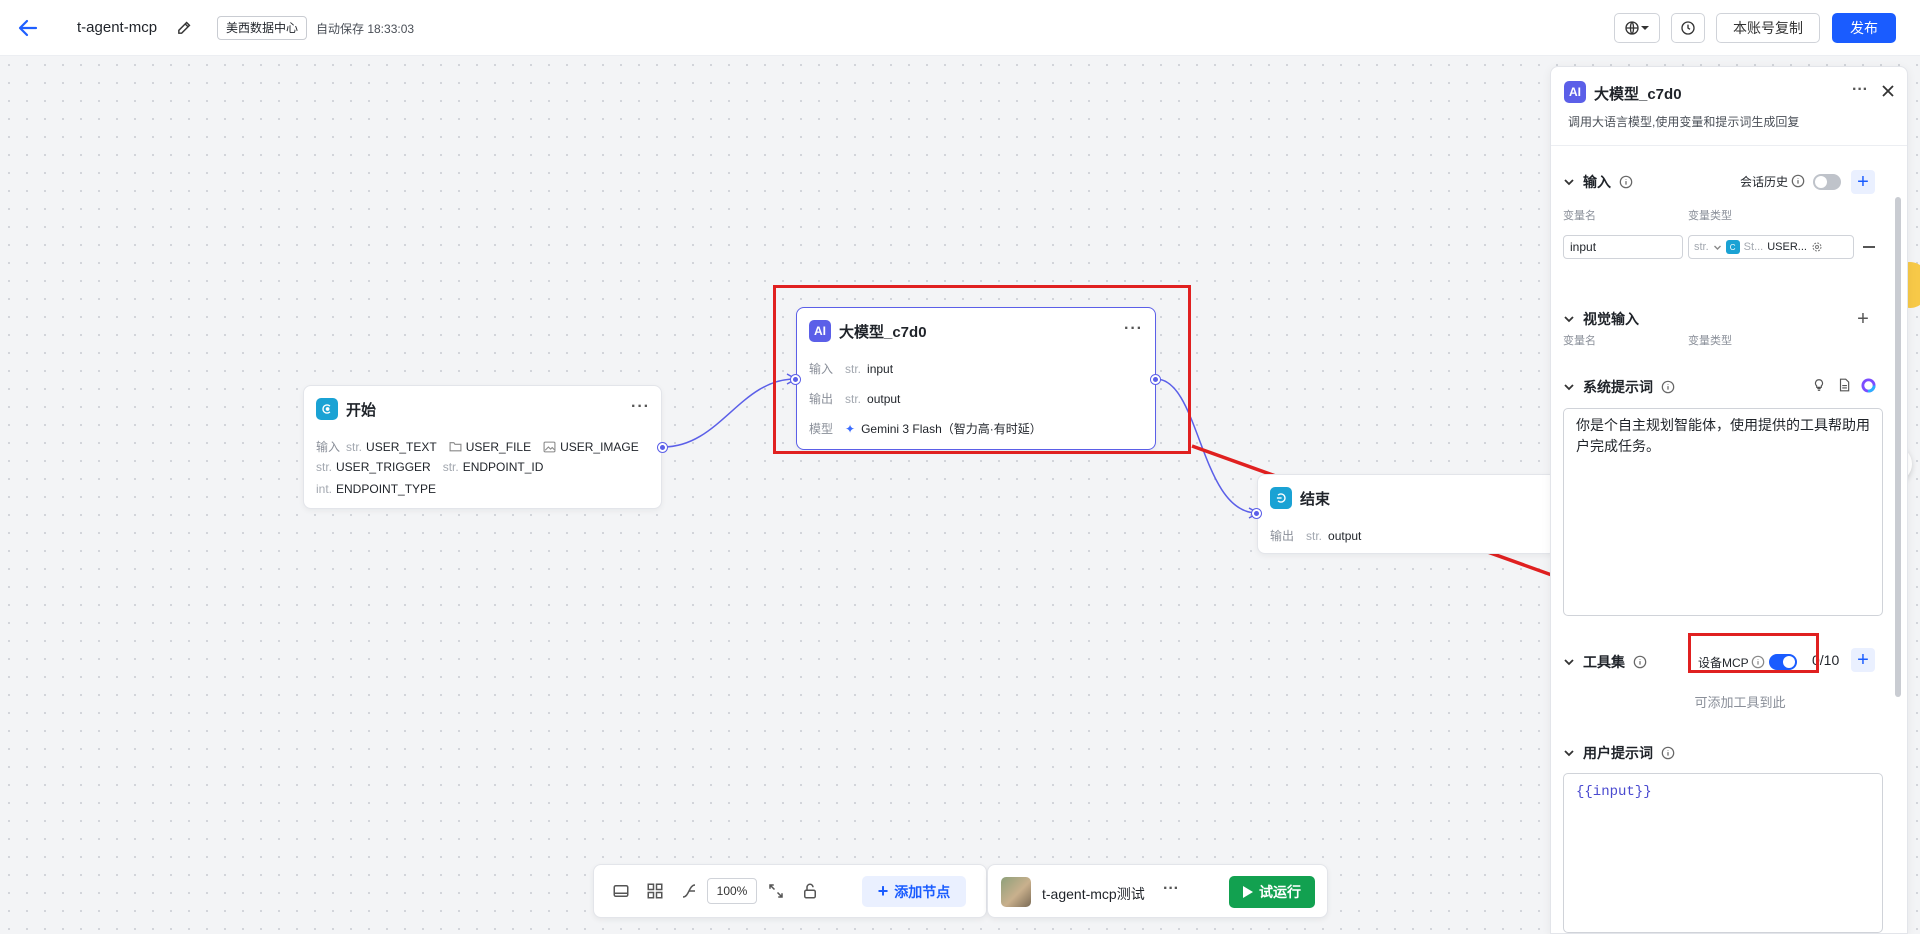  I want to click on end-node-output-row: 输出 str. output, so click(1316, 536).